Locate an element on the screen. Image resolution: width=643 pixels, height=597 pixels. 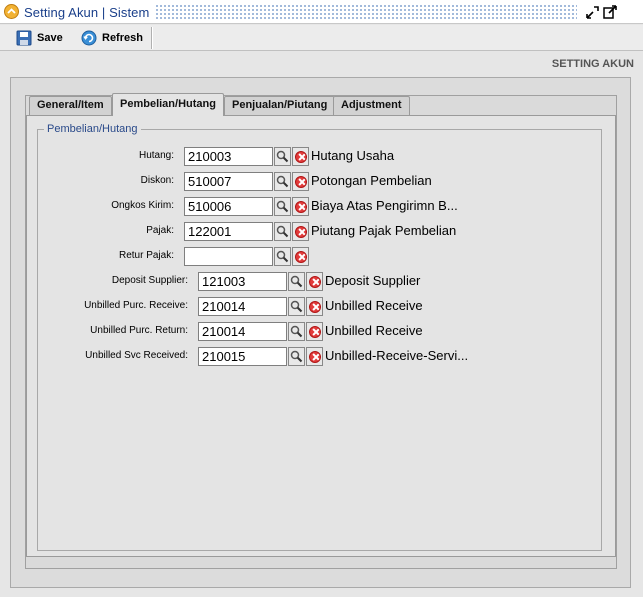
account-code-input: 122001 is located at coordinates (228, 231).